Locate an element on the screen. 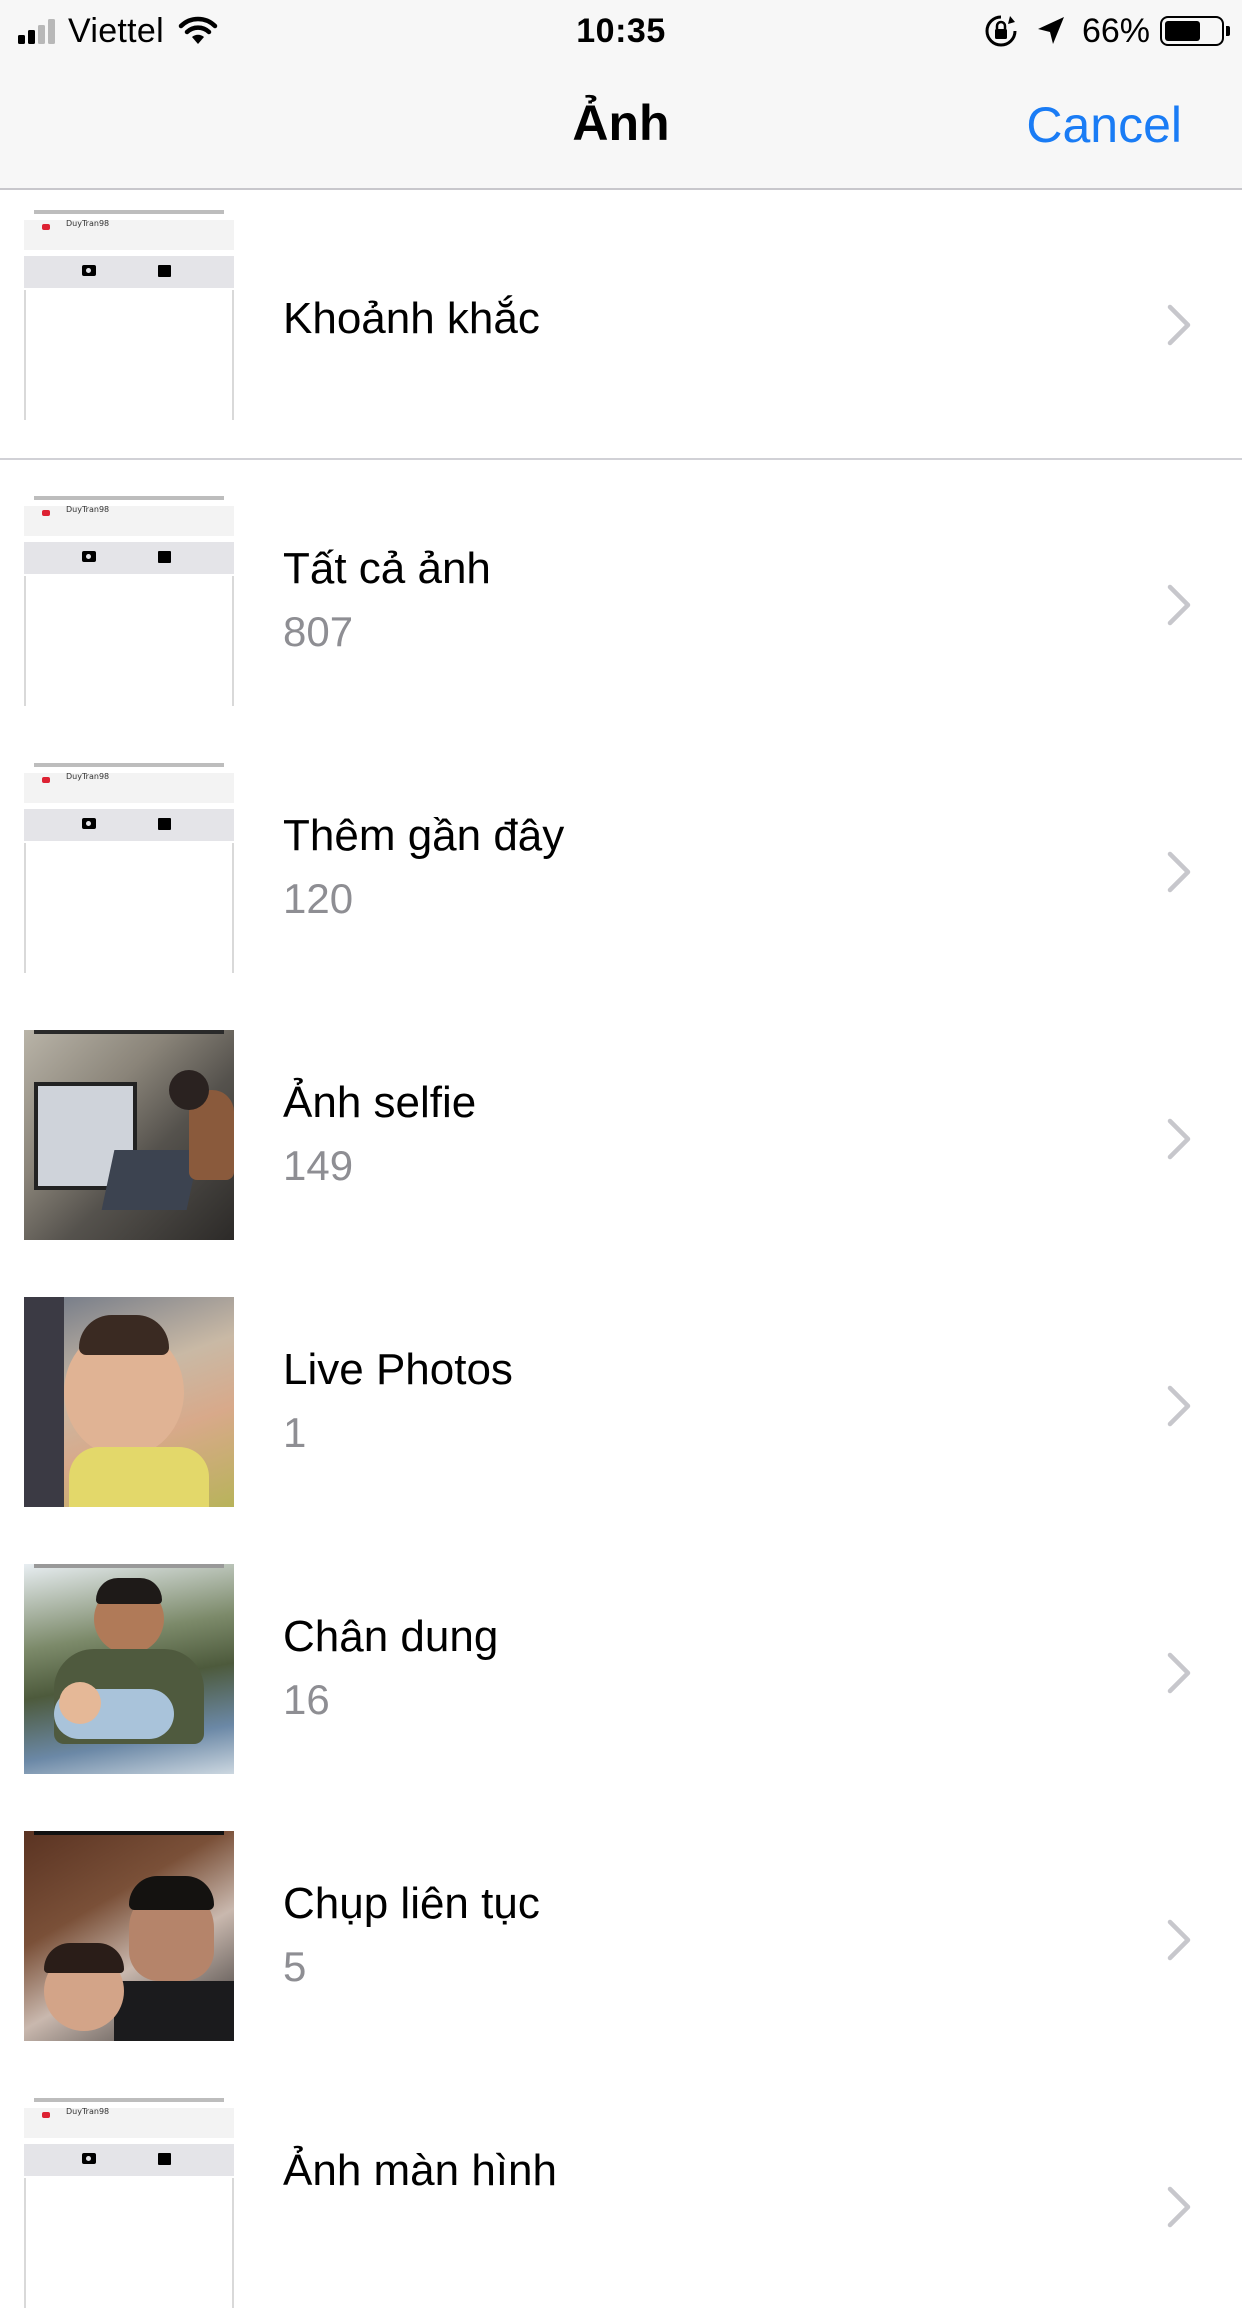 Image resolution: width=1242 pixels, height=2308 pixels. status-bar-right: 66% is located at coordinates (1107, 30).